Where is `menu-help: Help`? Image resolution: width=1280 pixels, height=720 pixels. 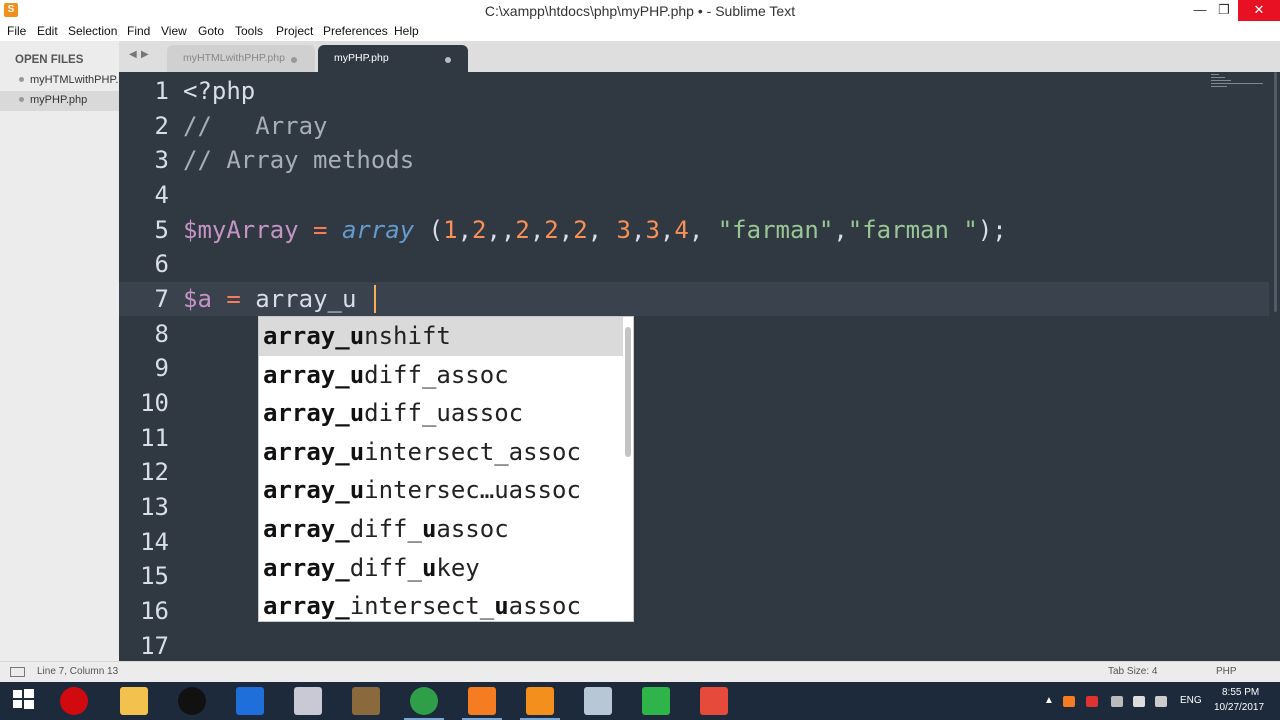 menu-help: Help is located at coordinates (406, 31).